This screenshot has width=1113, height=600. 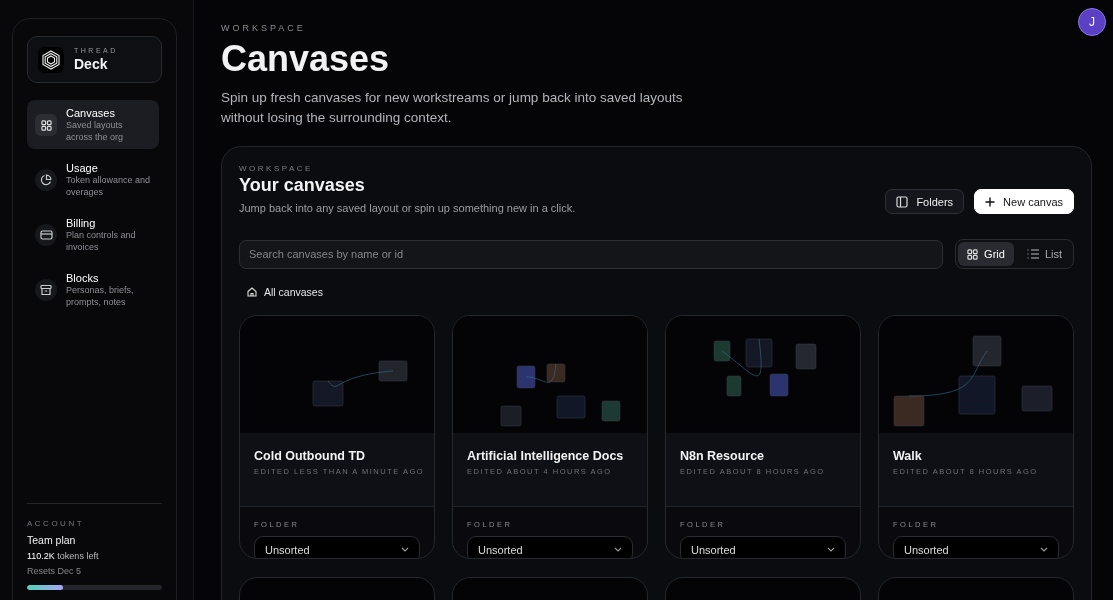 What do you see at coordinates (51, 59) in the screenshot?
I see `hexagon-logo-icon` at bounding box center [51, 59].